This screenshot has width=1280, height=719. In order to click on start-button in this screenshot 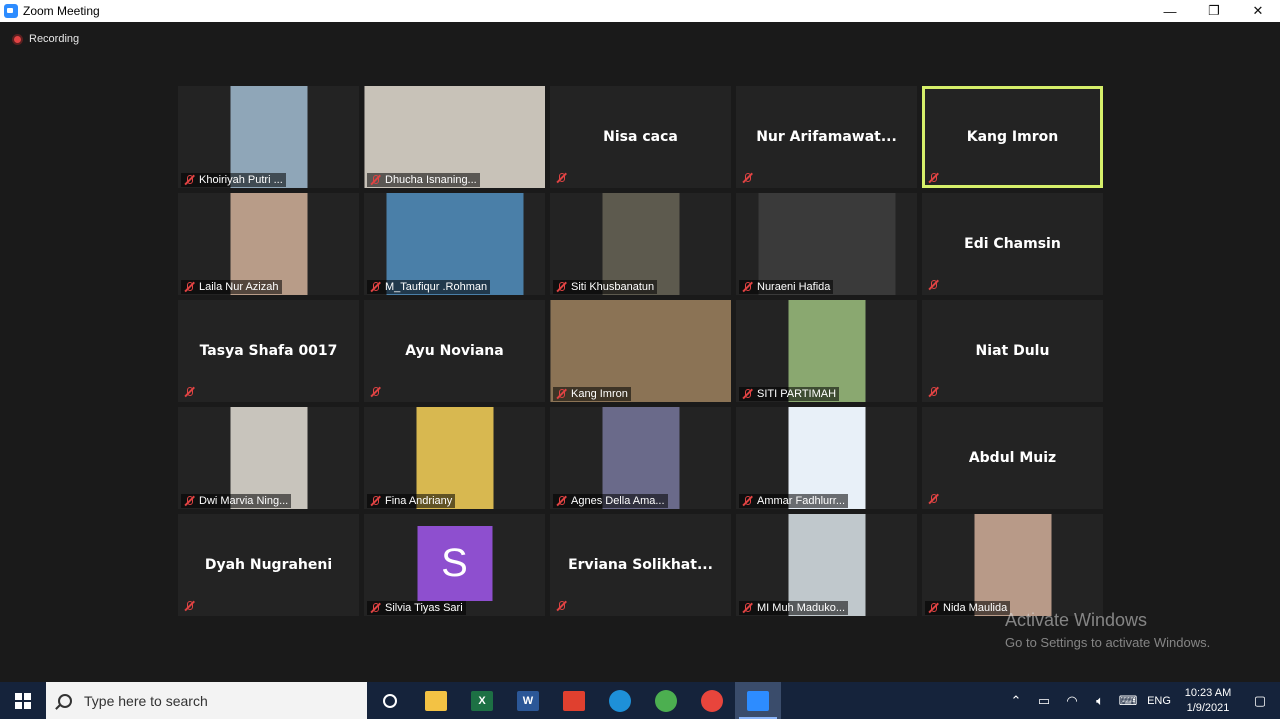, I will do `click(23, 700)`.